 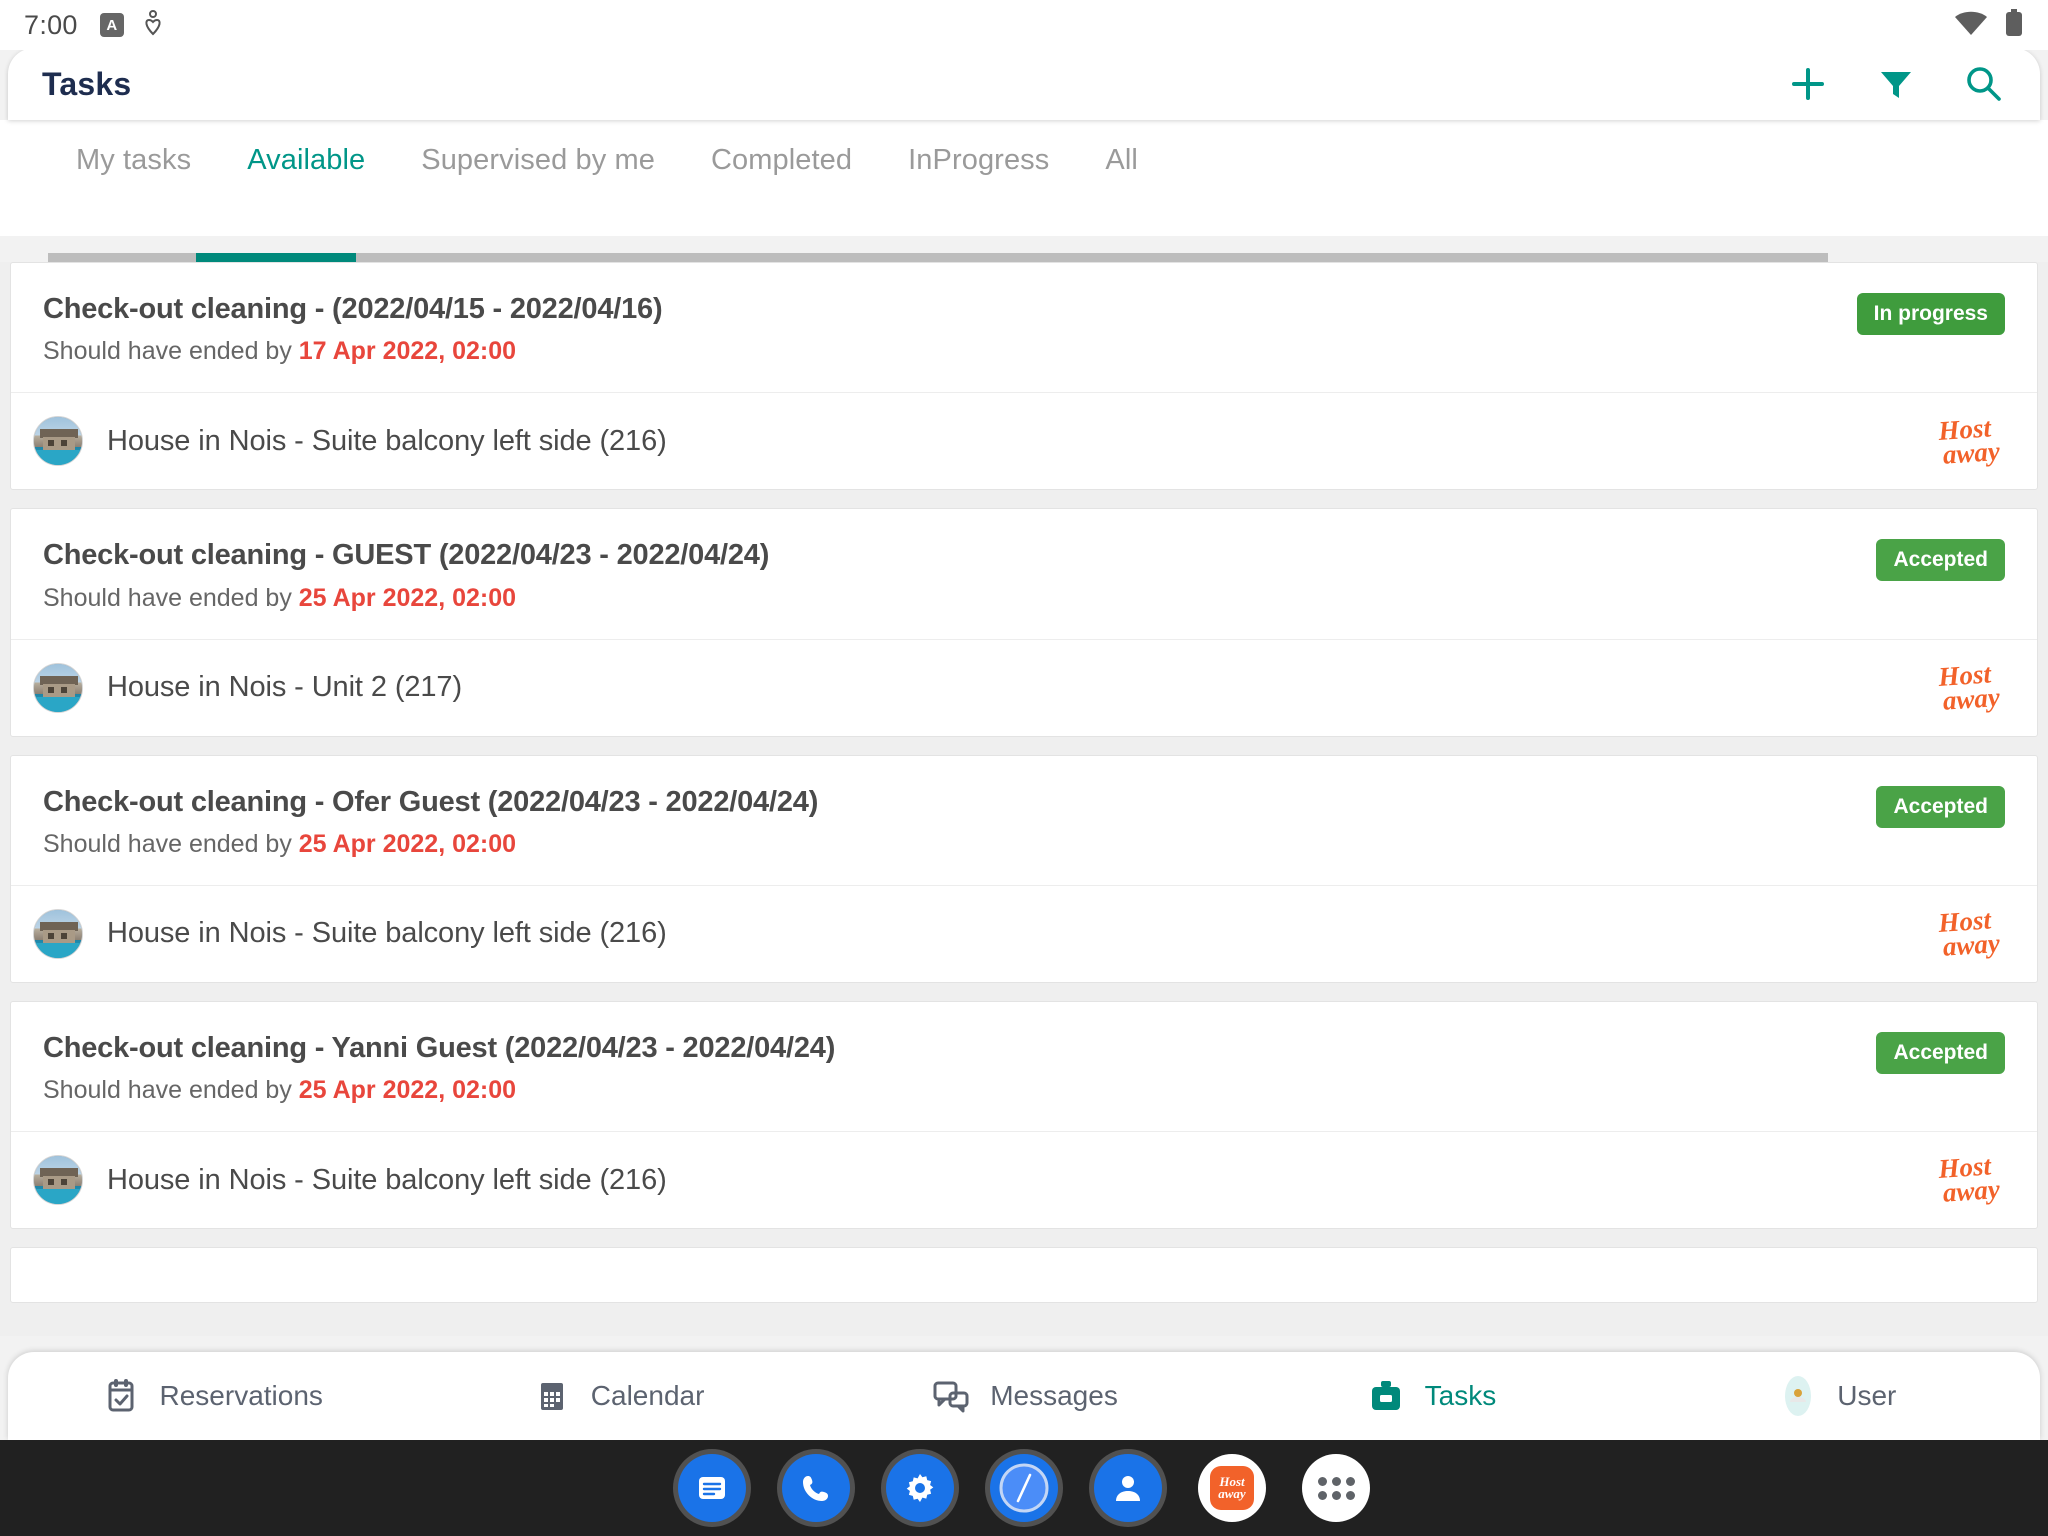 What do you see at coordinates (781, 160) in the screenshot?
I see `tab-completed: Completed` at bounding box center [781, 160].